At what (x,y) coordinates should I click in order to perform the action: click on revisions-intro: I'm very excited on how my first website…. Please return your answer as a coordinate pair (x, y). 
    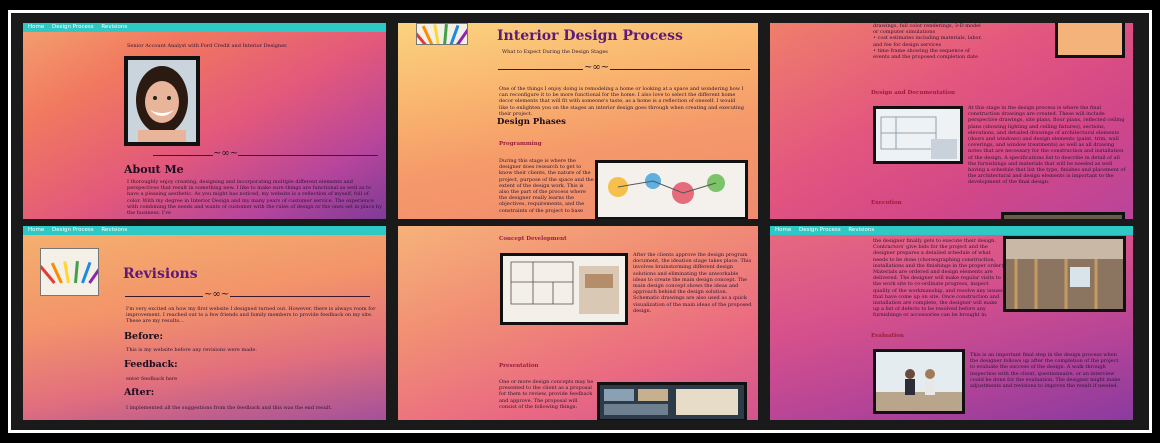
    Looking at the image, I should click on (251, 315).